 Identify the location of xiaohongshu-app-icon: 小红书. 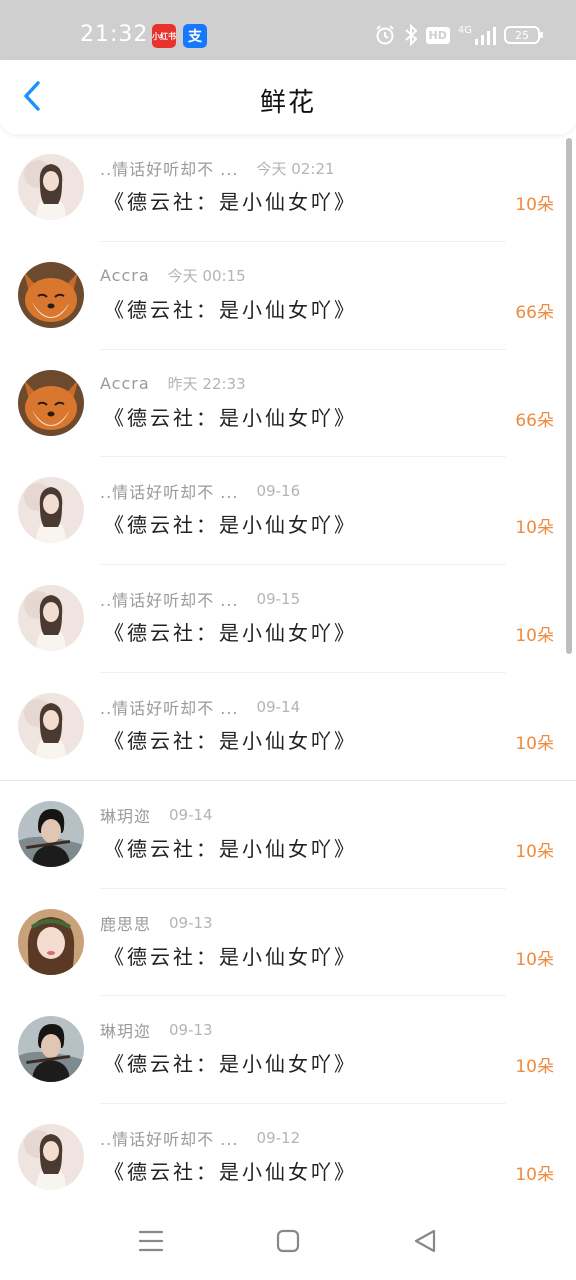
(164, 36).